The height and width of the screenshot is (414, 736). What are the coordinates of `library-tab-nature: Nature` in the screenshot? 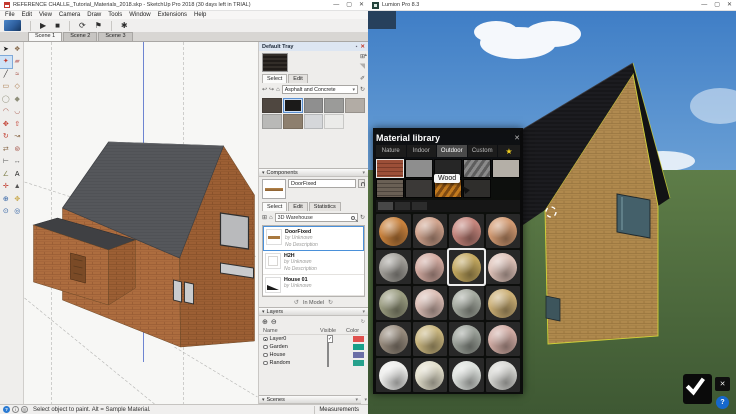 It's located at (391, 151).